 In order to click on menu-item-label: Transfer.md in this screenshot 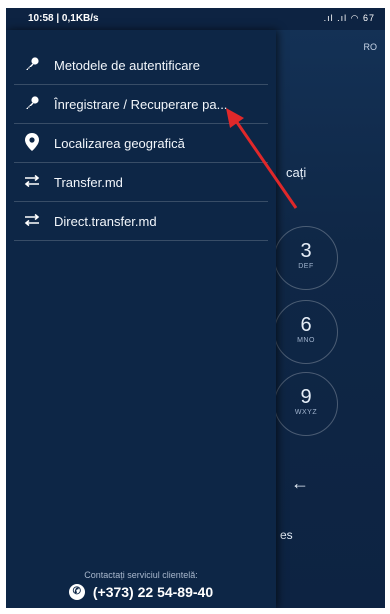, I will do `click(88, 182)`.